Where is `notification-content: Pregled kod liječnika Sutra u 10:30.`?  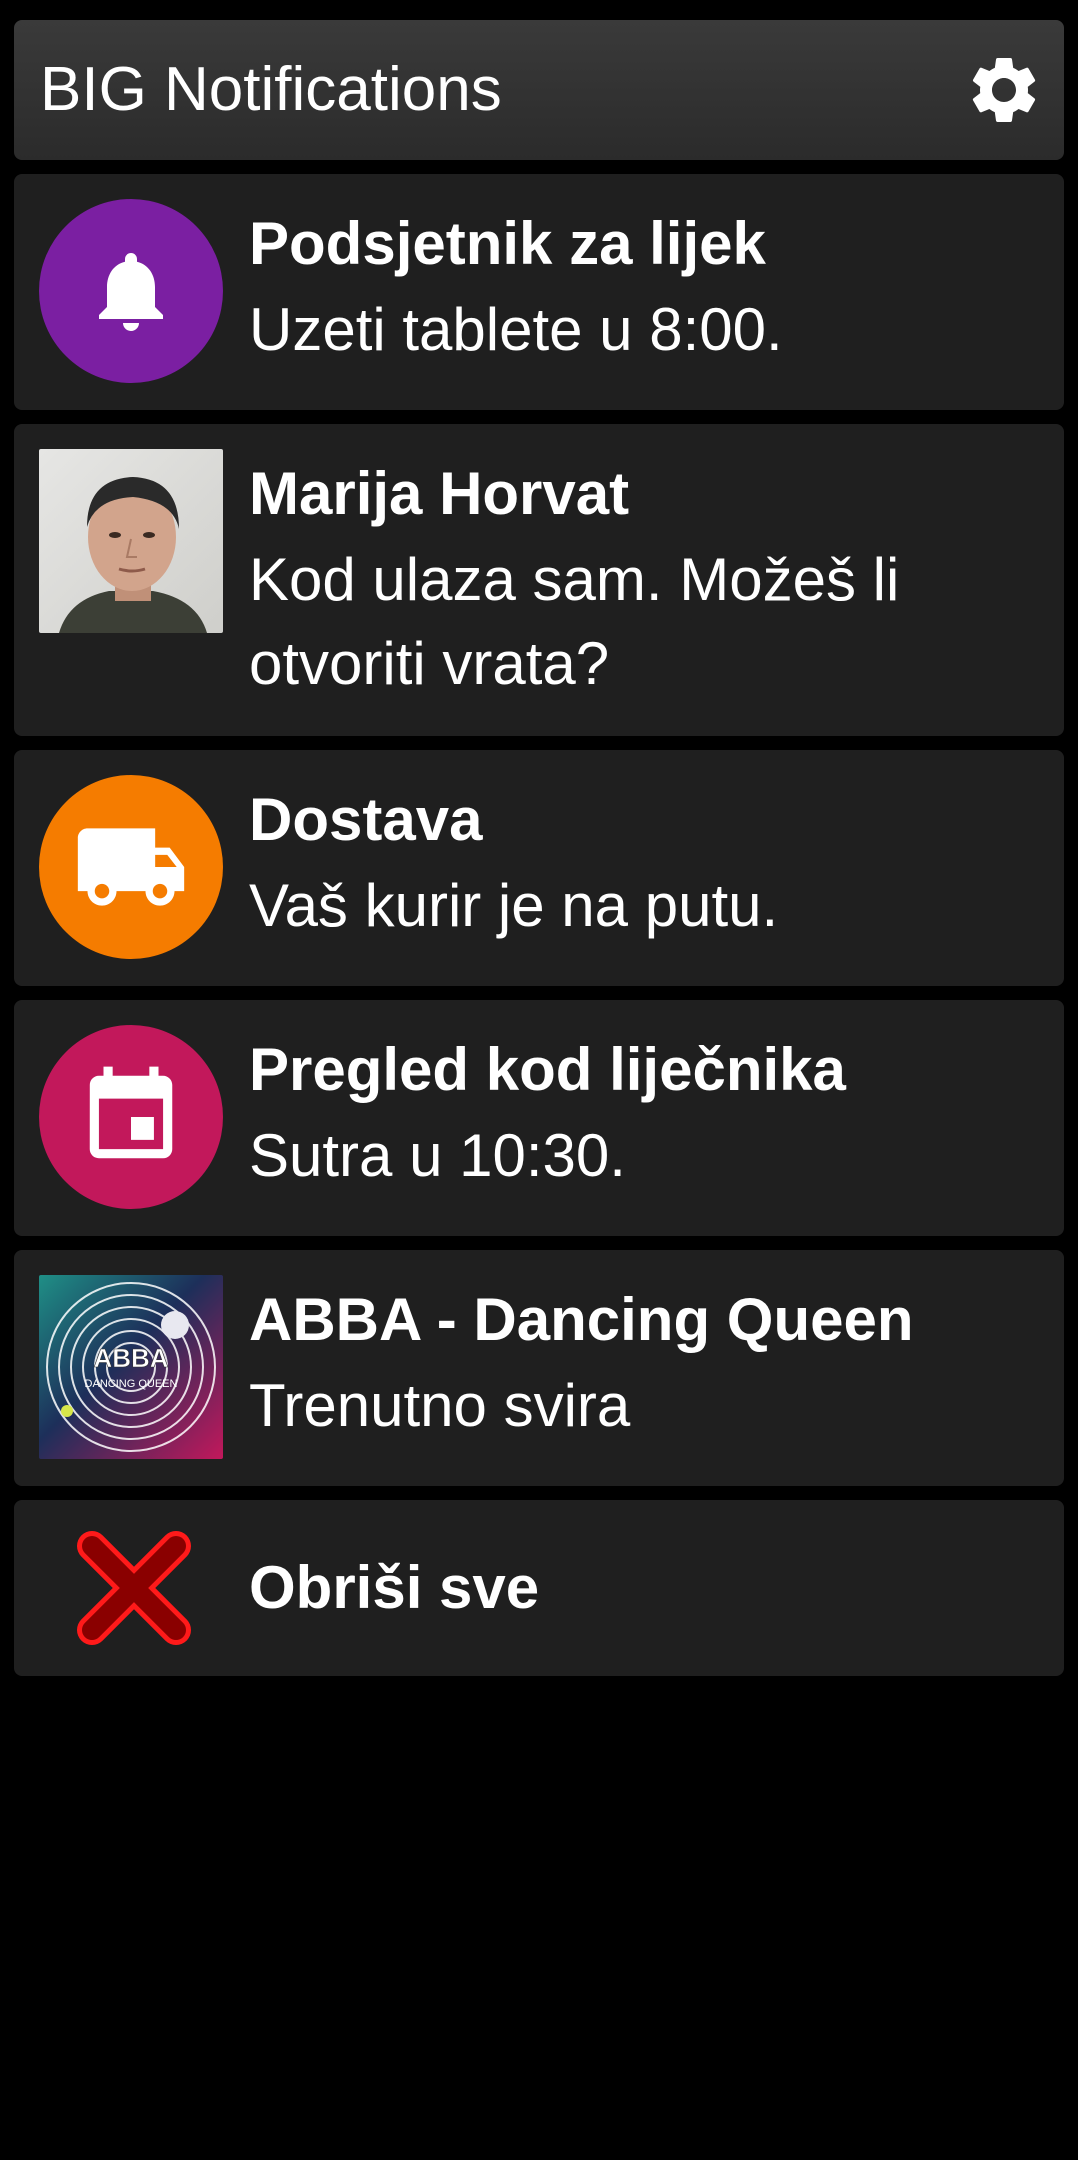 notification-content: Pregled kod liječnika Sutra u 10:30. is located at coordinates (641, 1114).